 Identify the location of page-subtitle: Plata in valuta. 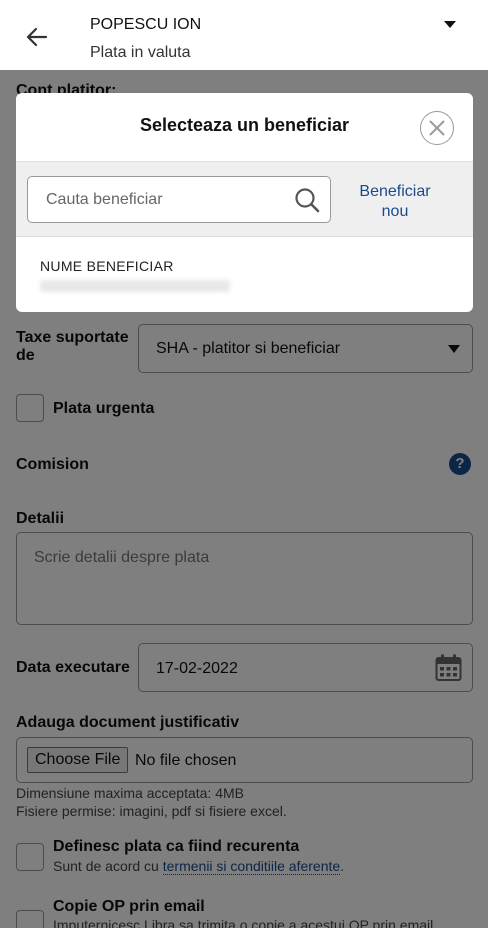
(140, 52).